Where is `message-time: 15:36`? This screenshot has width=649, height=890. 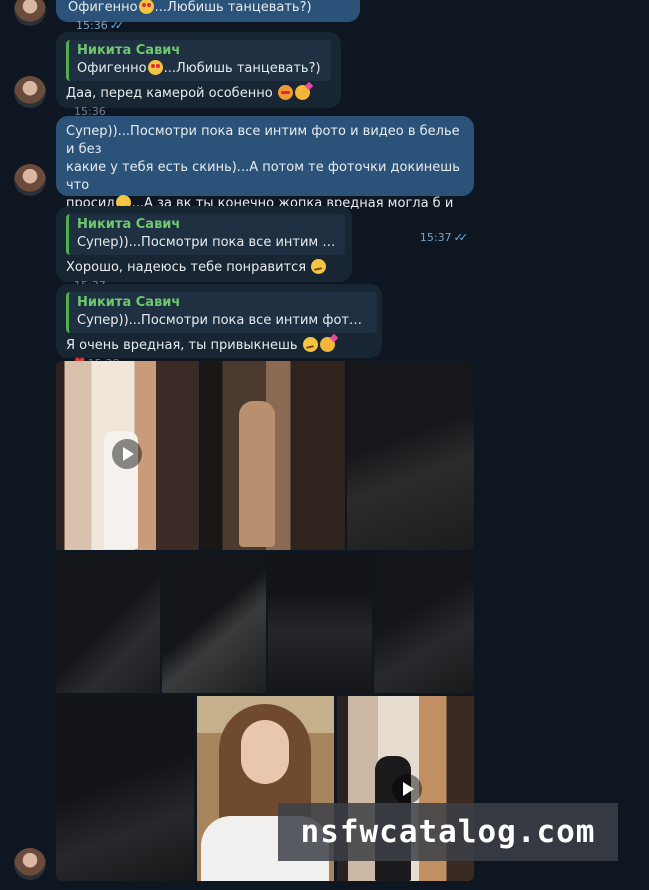 message-time: 15:36 is located at coordinates (92, 25).